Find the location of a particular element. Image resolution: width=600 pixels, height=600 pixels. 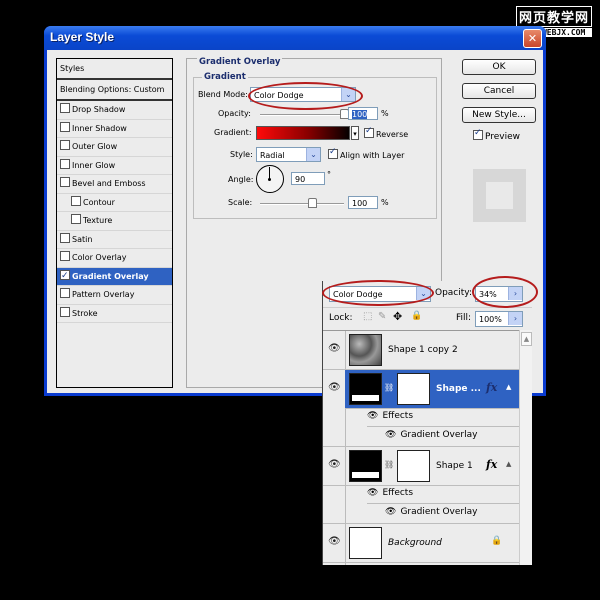

lock-brush-icon: ✎ is located at coordinates (382, 316).